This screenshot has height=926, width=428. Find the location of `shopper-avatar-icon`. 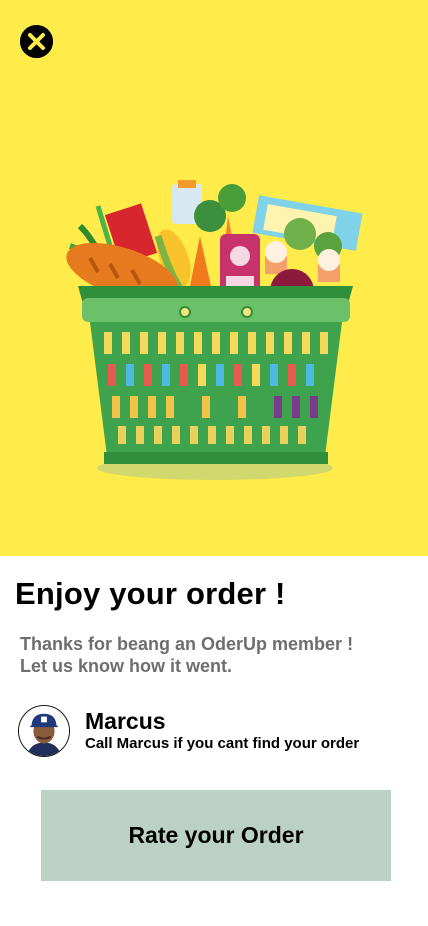

shopper-avatar-icon is located at coordinates (44, 731).